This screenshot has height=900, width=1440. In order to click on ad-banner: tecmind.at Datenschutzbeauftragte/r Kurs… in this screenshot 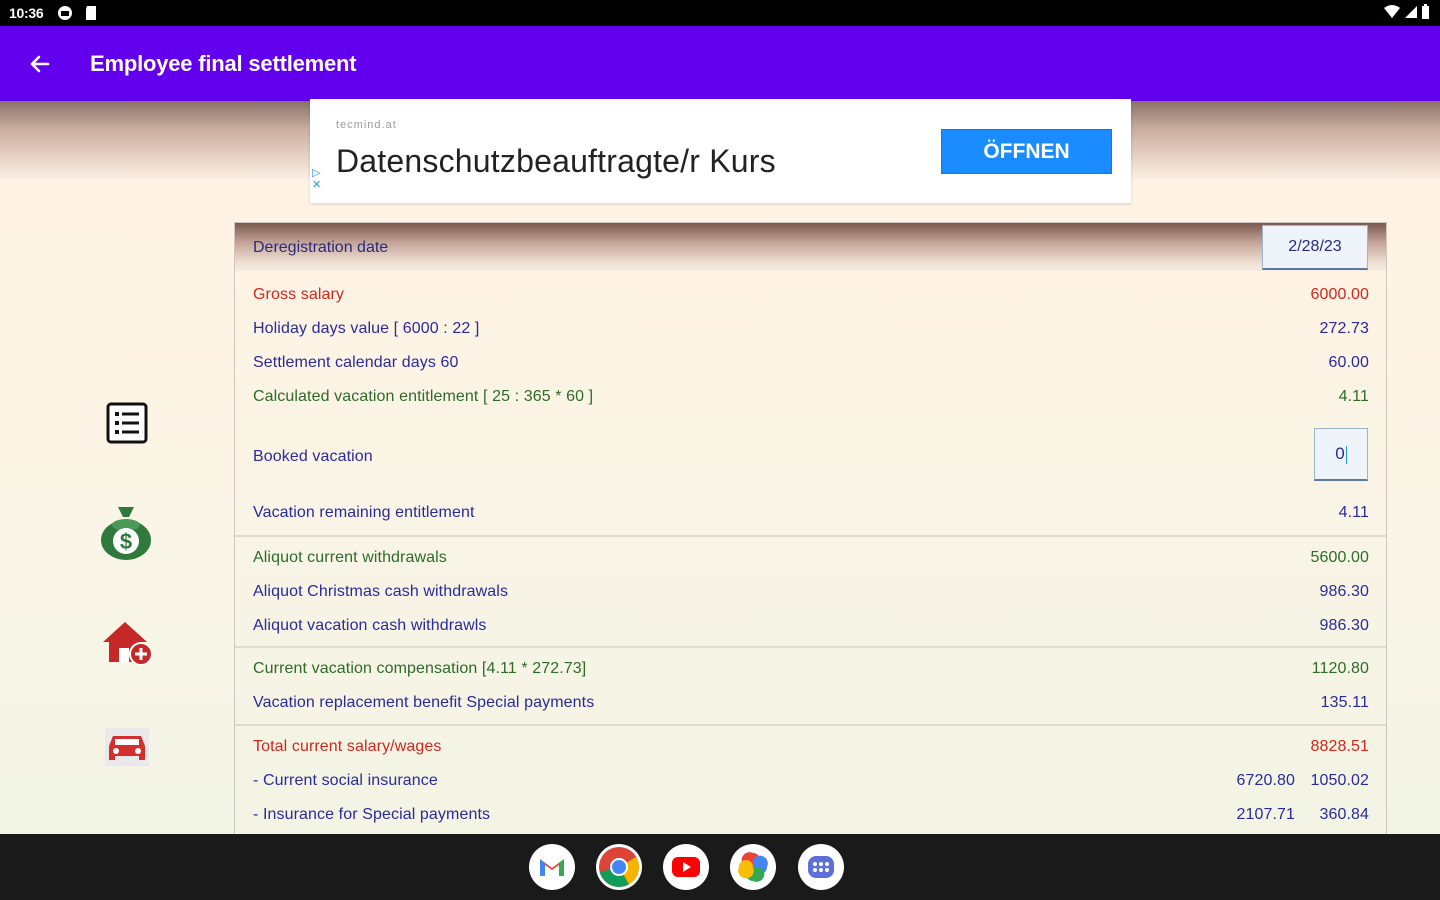, I will do `click(720, 151)`.